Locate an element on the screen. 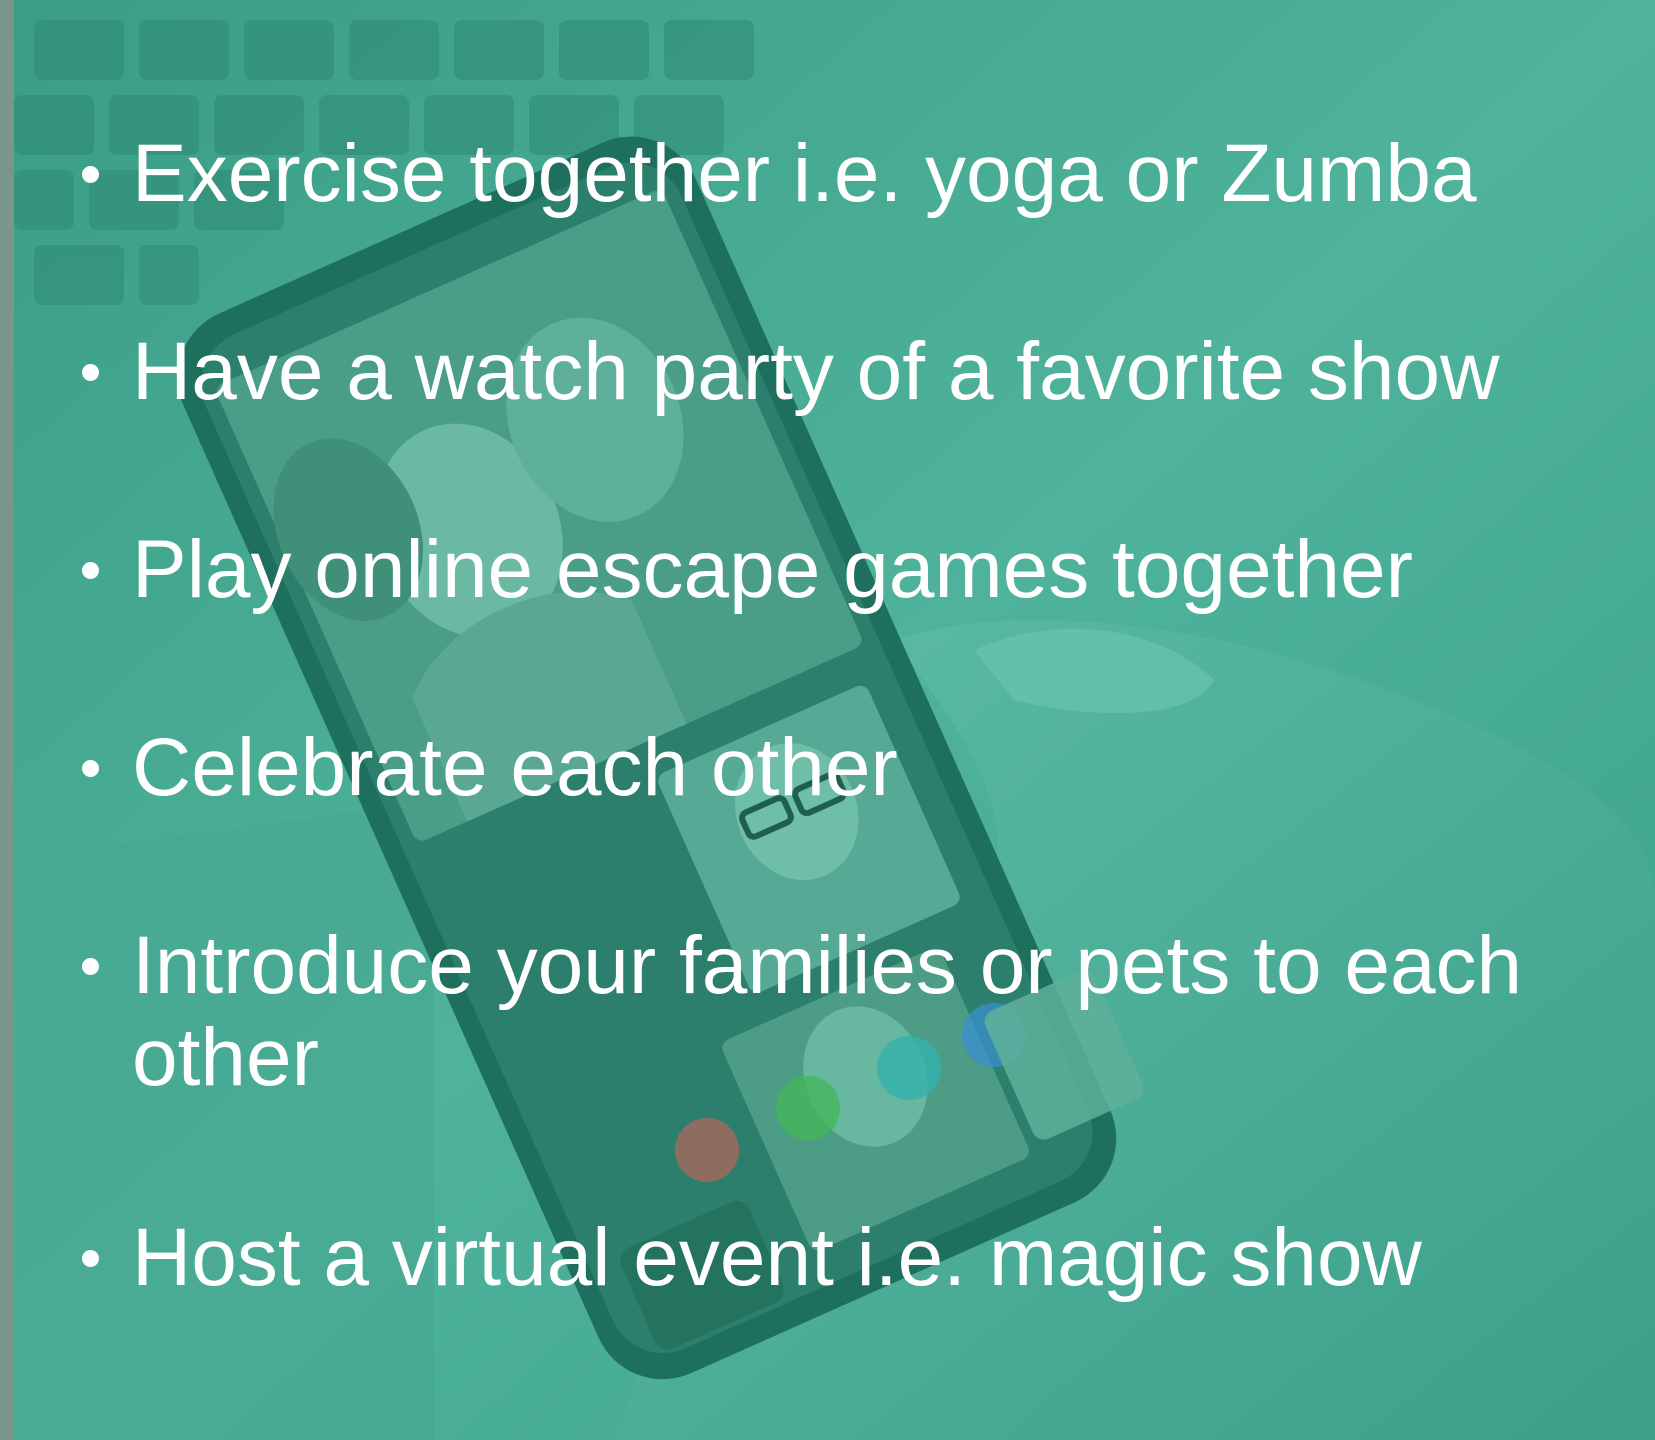 The width and height of the screenshot is (1655, 1440). list-item-text: Have a watch party of a favorite show is located at coordinates (816, 371).